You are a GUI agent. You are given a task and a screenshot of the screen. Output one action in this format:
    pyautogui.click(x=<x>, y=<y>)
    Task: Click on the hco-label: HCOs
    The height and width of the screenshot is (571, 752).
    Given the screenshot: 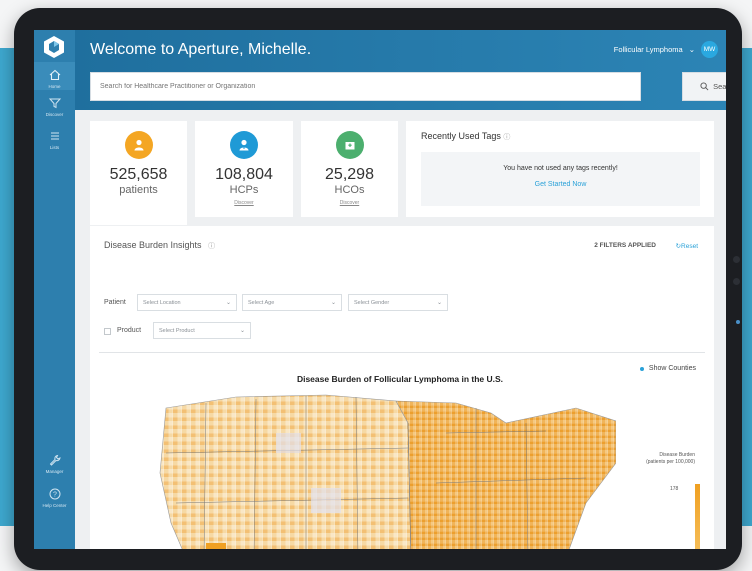 What is the action you would take?
    pyautogui.click(x=349, y=190)
    